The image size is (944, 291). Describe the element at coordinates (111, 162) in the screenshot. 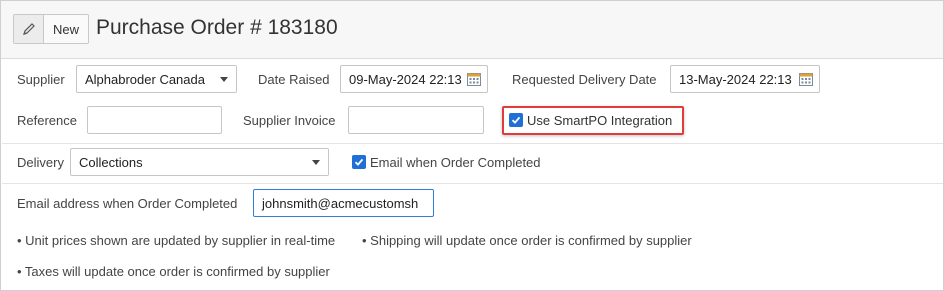

I see `delivery-value: Collections` at that location.